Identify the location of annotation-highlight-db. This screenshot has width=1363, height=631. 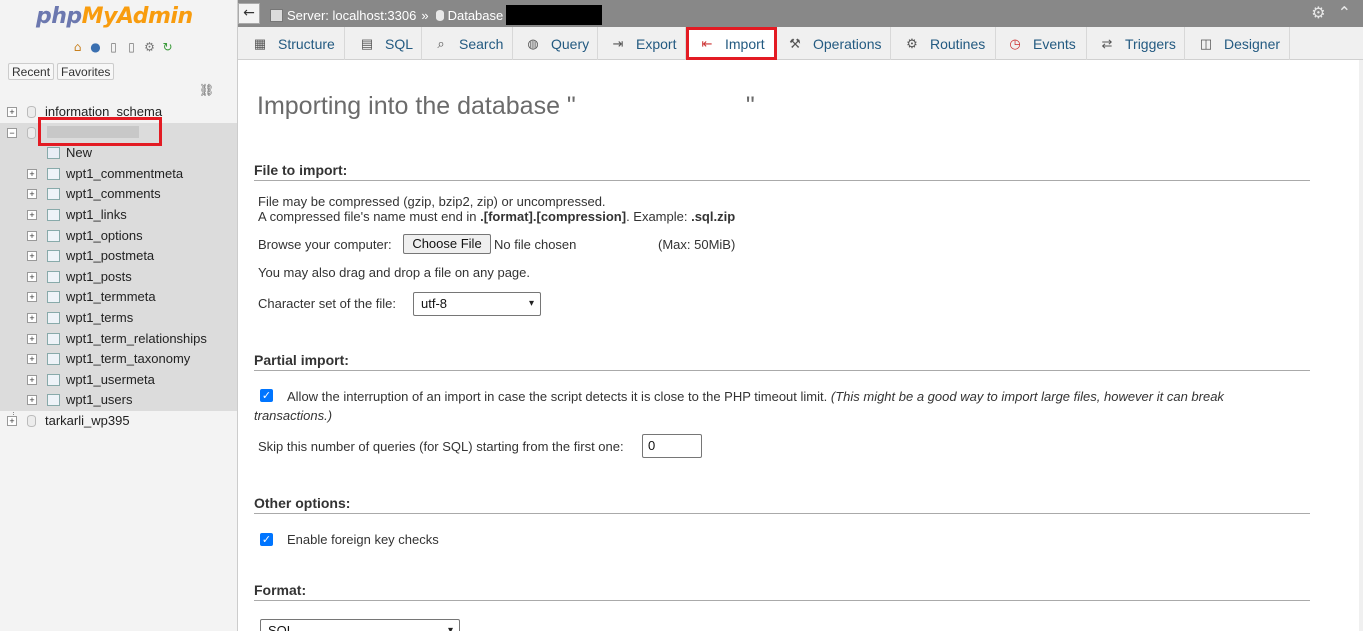
(100, 131).